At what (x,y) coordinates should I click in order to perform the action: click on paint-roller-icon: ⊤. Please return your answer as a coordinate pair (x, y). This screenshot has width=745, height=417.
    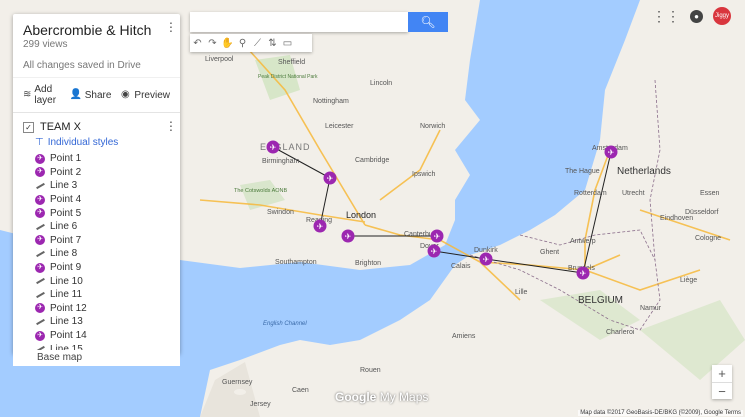
    Looking at the image, I should click on (39, 142).